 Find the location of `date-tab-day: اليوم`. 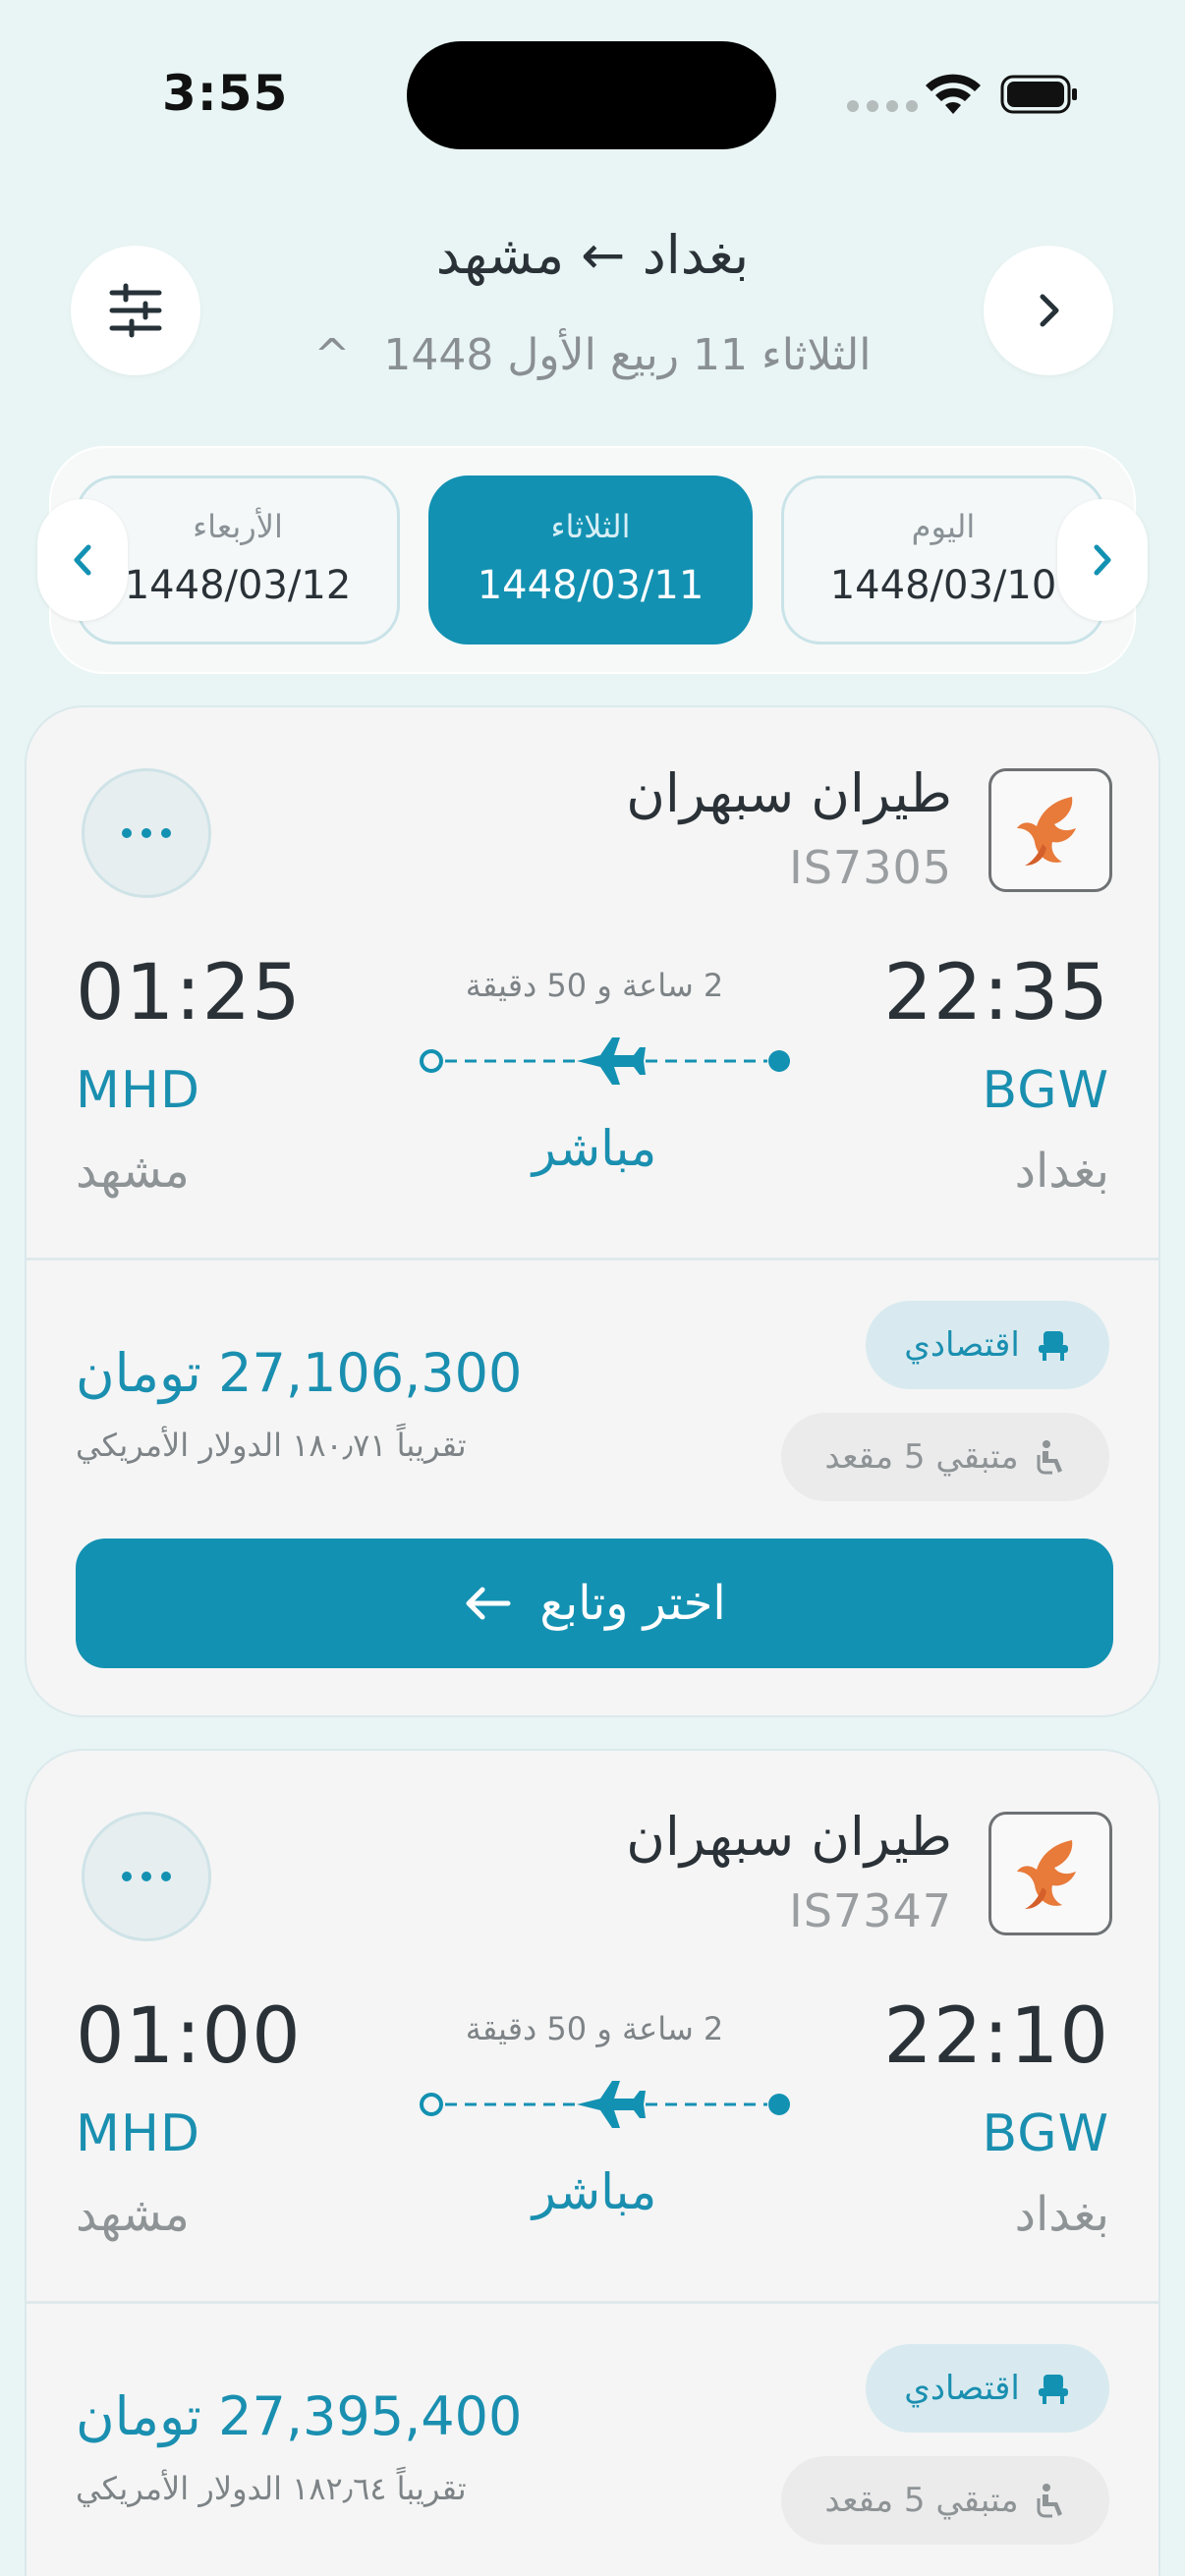

date-tab-day: اليوم is located at coordinates (944, 526).